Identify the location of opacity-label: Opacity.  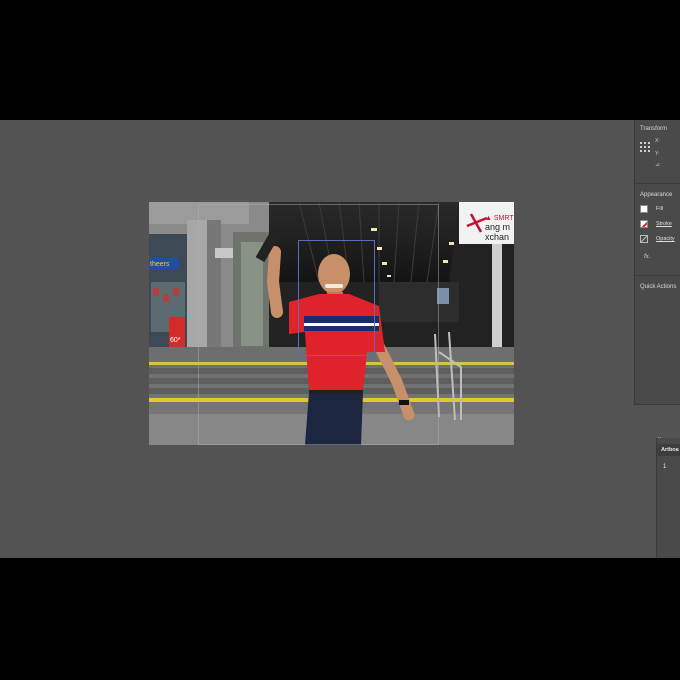
(665, 239).